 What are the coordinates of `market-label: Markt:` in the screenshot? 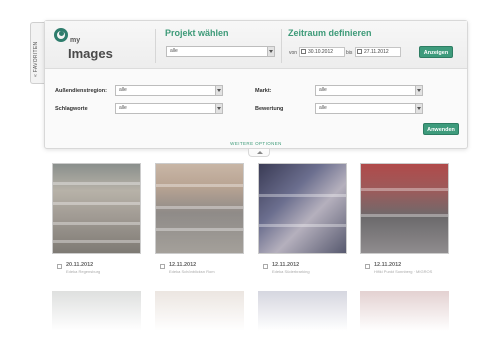 It's located at (263, 91).